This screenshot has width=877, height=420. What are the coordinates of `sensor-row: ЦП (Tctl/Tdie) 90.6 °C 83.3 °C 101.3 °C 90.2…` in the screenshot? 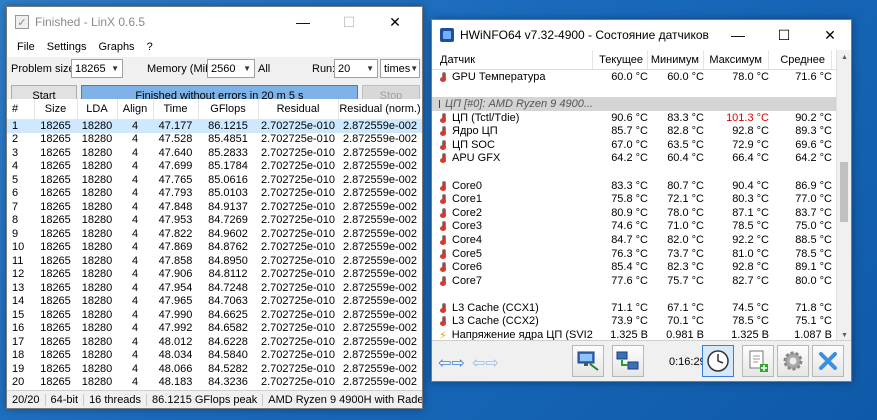 It's located at (635, 118).